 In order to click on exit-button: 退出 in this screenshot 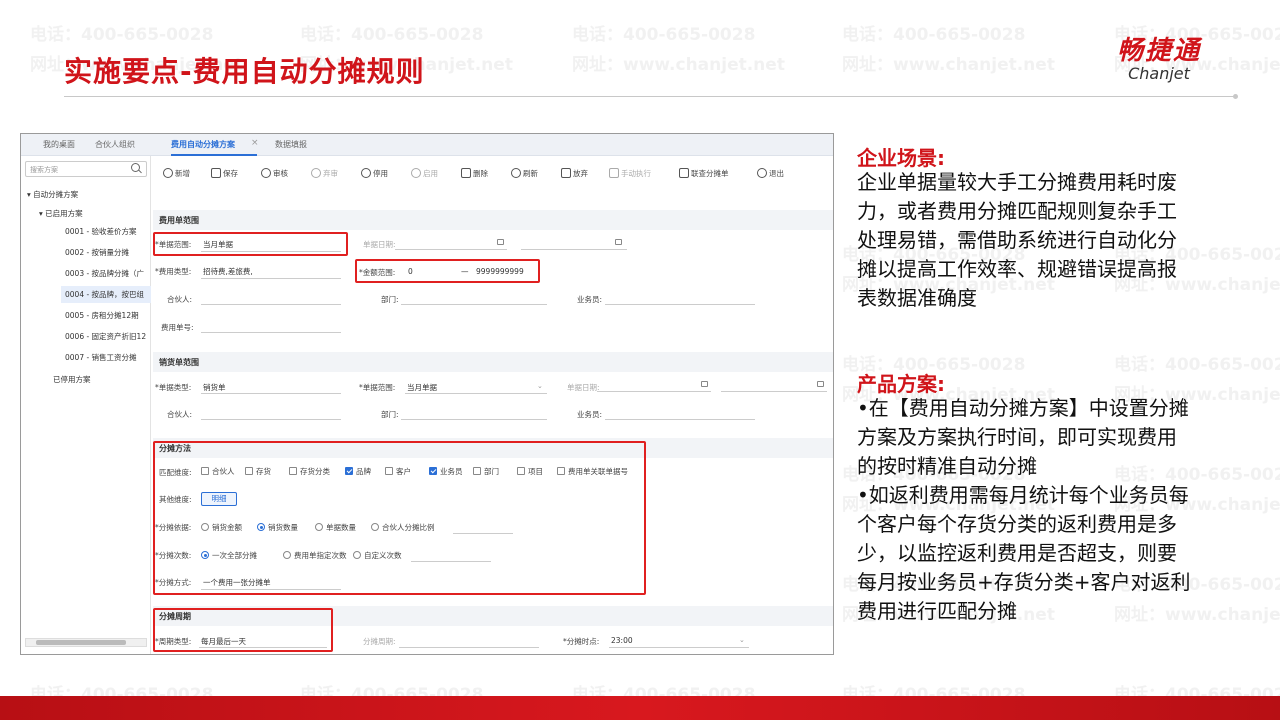, I will do `click(770, 173)`.